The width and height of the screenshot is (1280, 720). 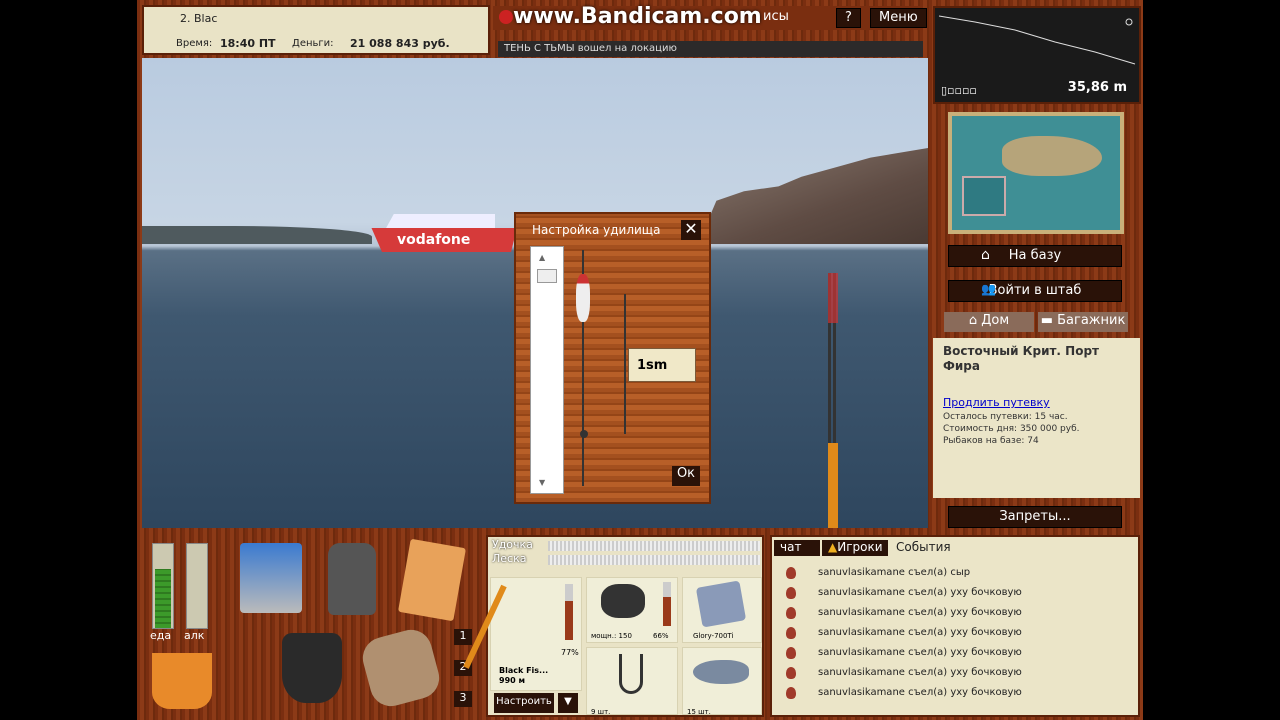 I want to click on scroll-thumb, so click(x=547, y=276).